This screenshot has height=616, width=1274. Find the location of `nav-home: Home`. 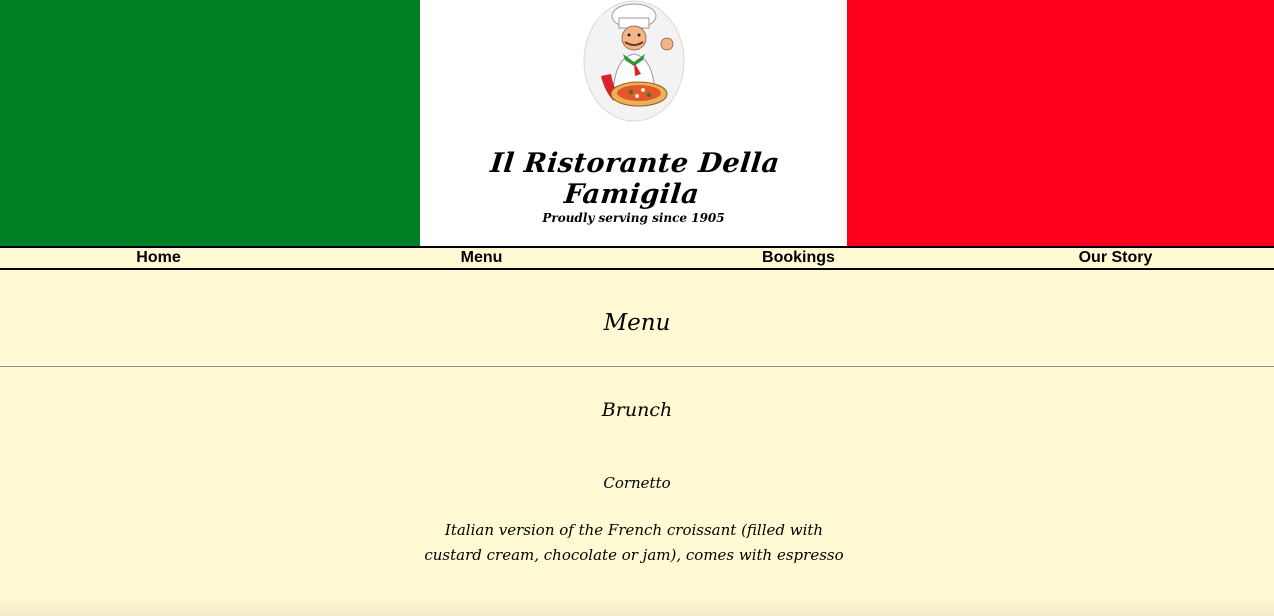

nav-home: Home is located at coordinates (161, 258).